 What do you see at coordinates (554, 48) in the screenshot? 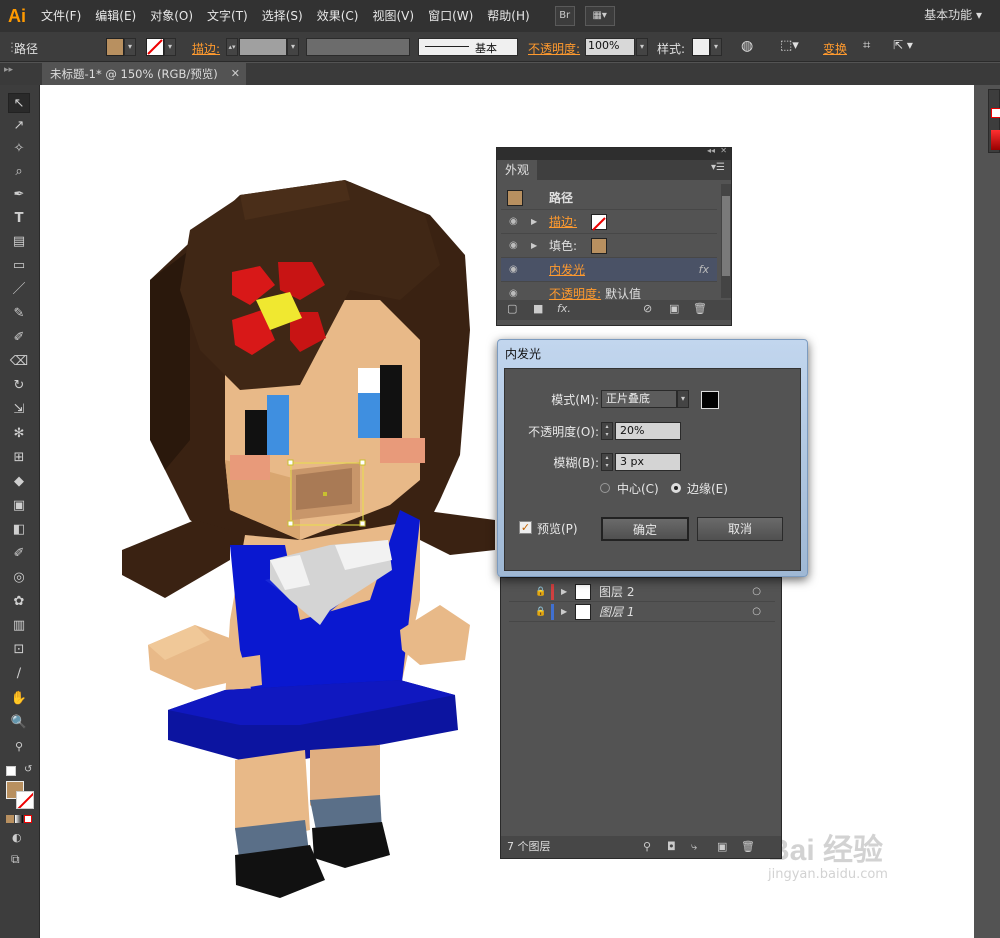
I see `opacity-label: 不透明度:` at bounding box center [554, 48].